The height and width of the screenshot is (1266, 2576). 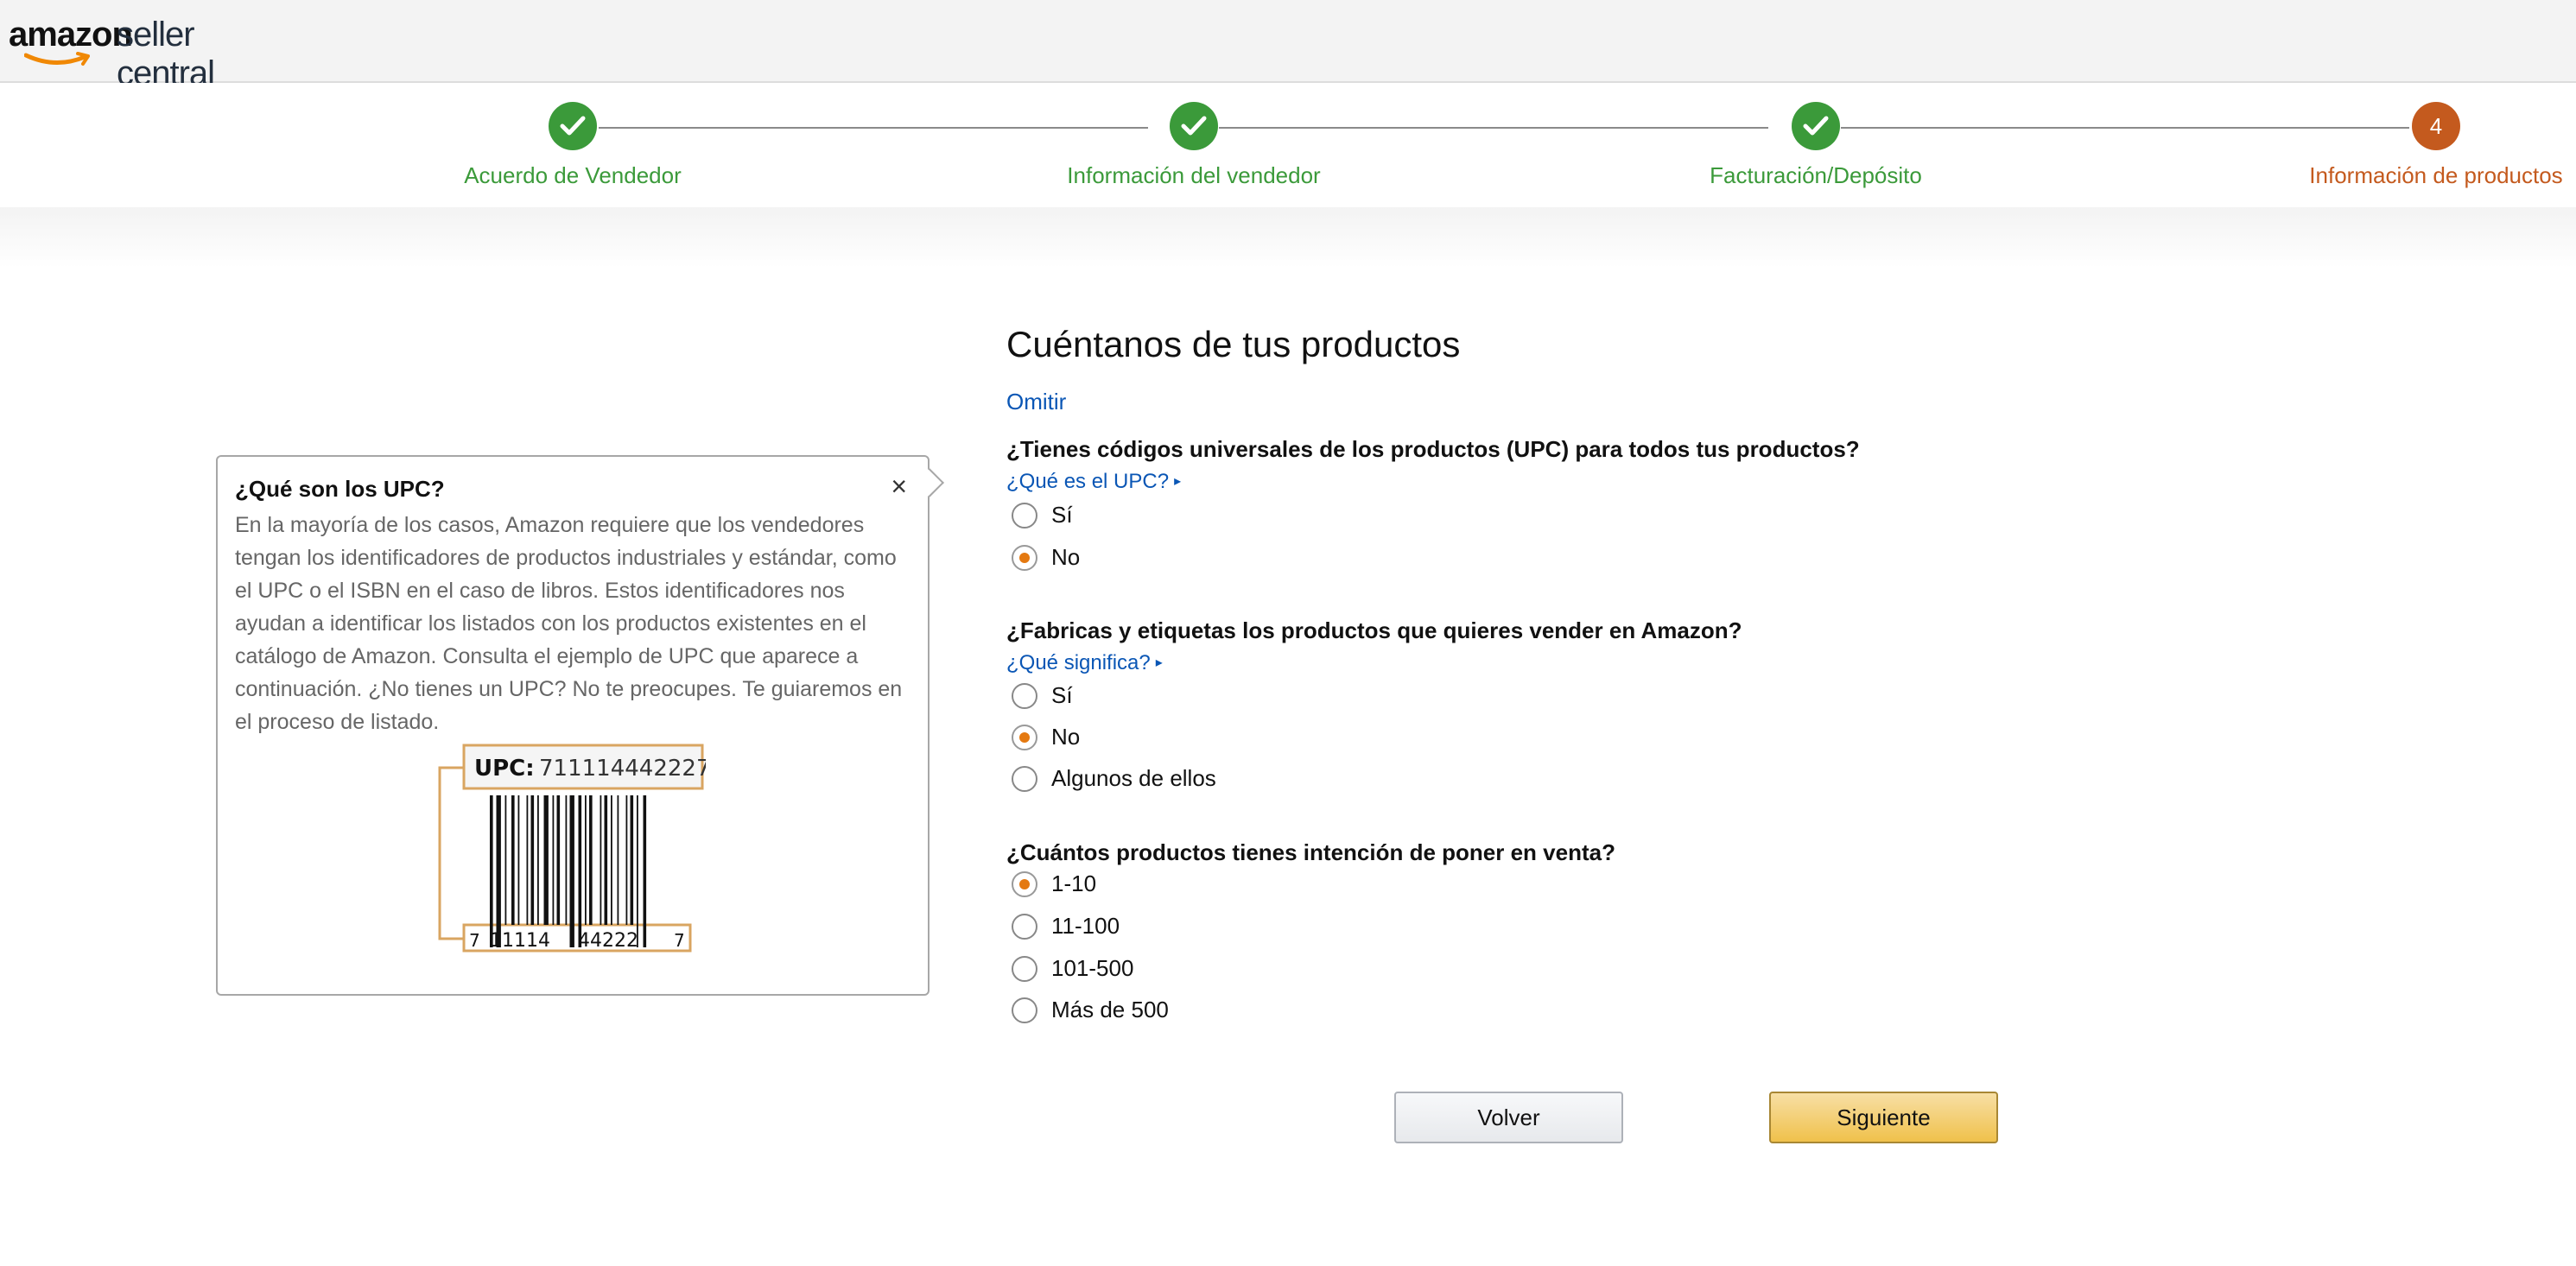 I want to click on radio-count-11-100: 11-100, so click(x=1066, y=926).